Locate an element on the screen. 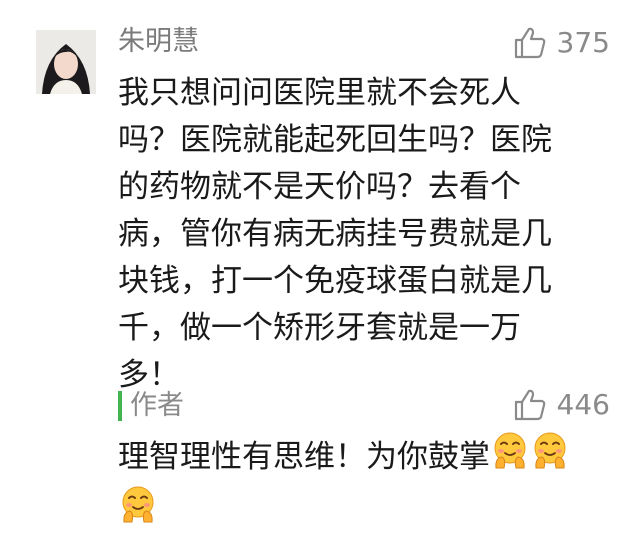 The image size is (640, 538). reply-text-content: 理智理性有思维！为你鼓掌 is located at coordinates (304, 456).